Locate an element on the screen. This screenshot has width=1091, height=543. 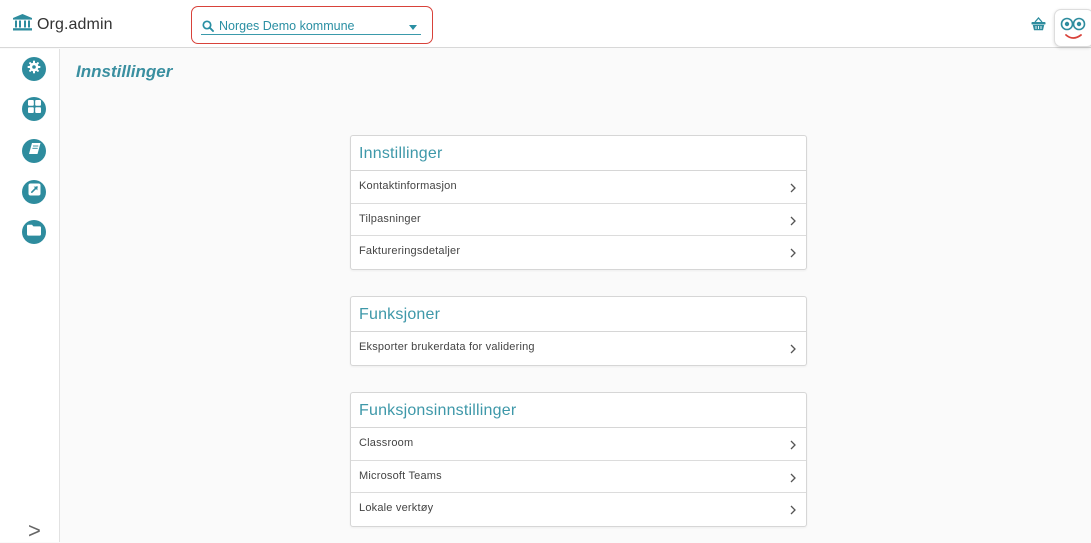
function-settings-item-classroom: Classroom is located at coordinates (578, 444).